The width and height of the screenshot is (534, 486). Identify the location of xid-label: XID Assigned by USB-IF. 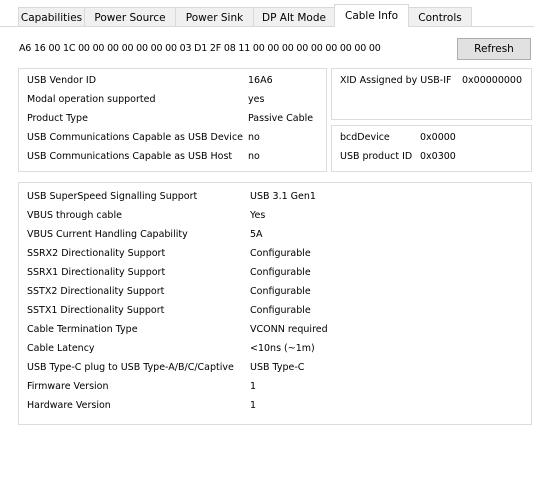
(396, 80).